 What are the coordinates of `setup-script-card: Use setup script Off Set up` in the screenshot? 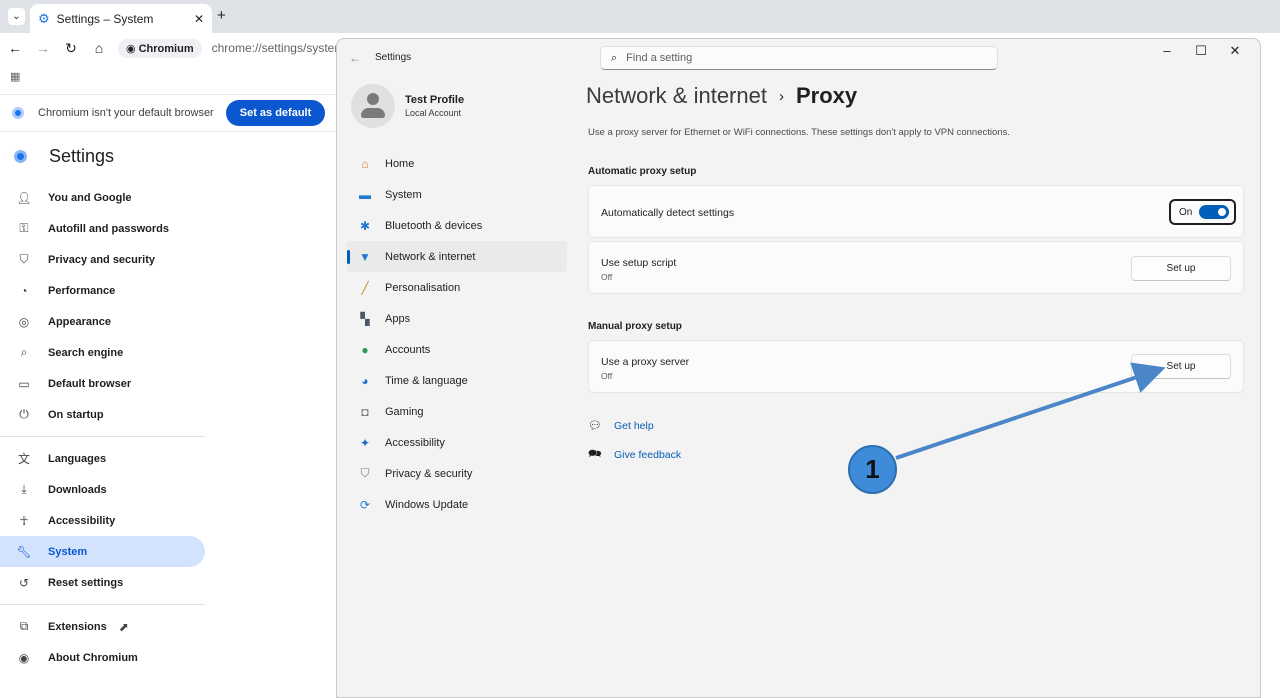 It's located at (916, 267).